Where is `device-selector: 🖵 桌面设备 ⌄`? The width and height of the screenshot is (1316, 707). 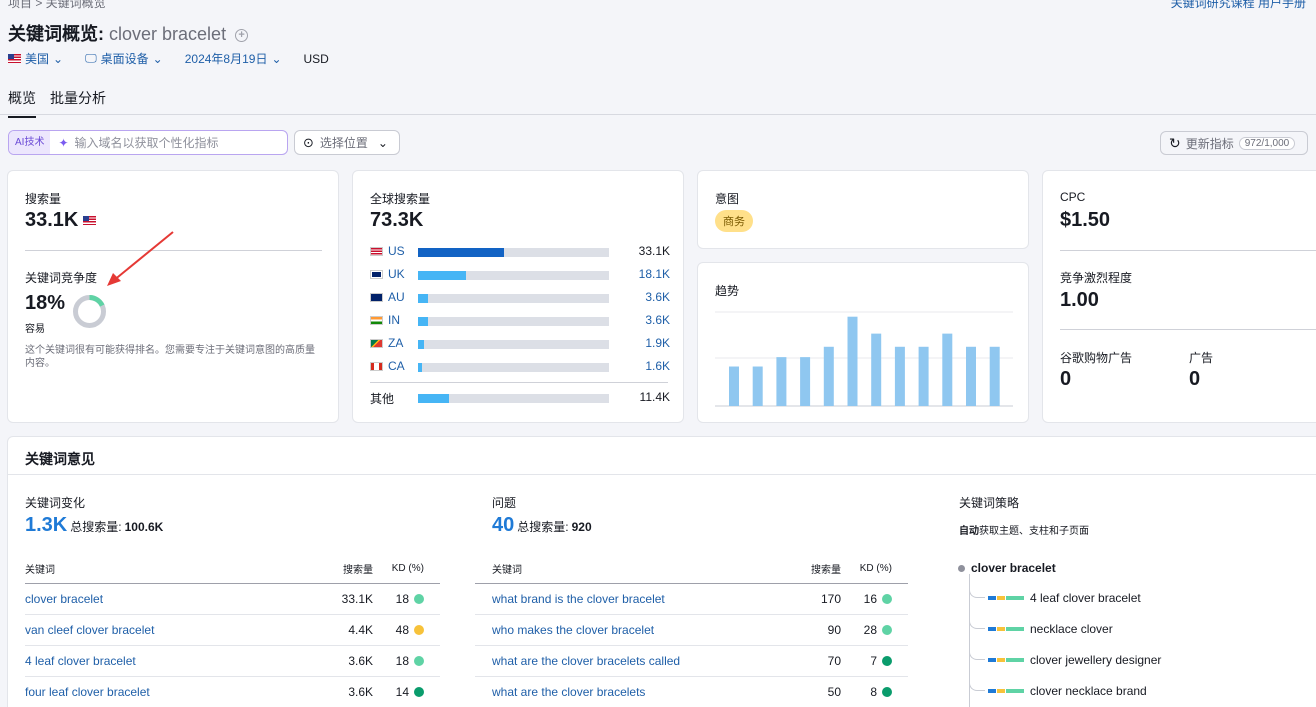 device-selector: 🖵 桌面设备 ⌄ is located at coordinates (124, 58).